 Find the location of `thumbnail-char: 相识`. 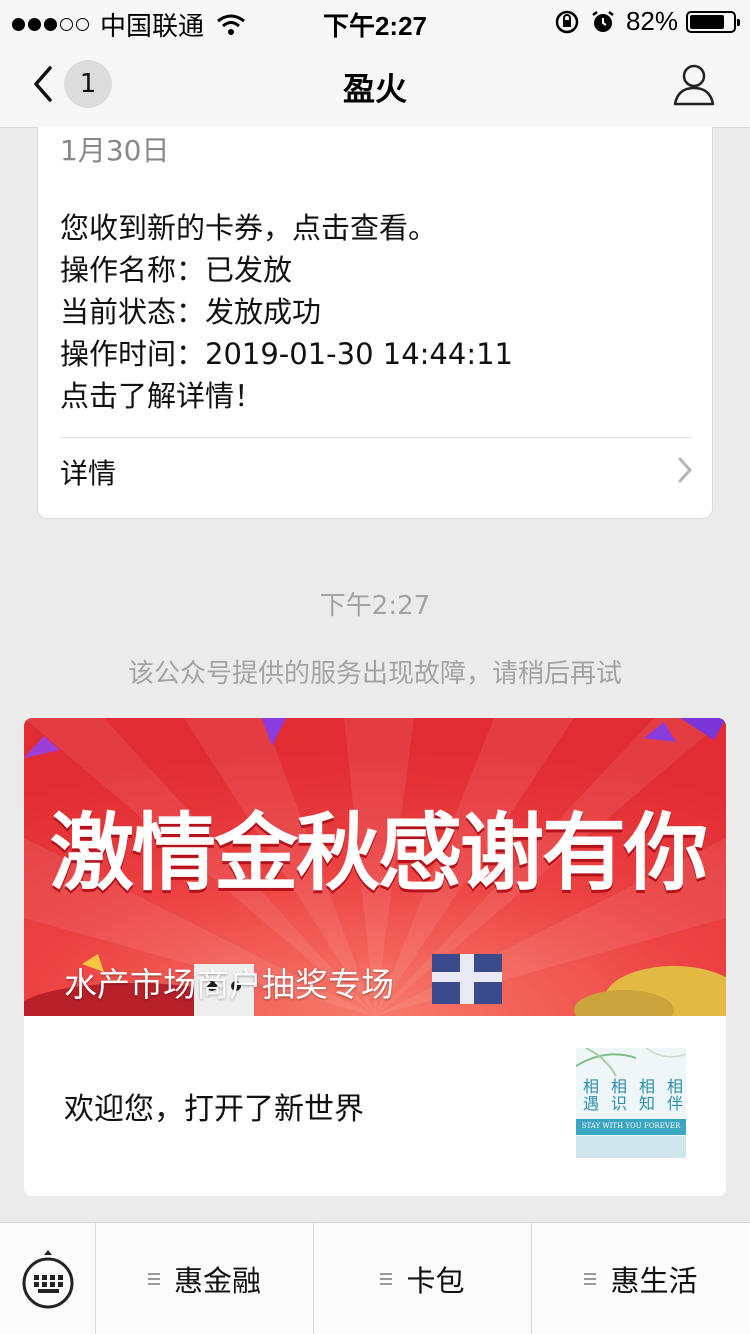

thumbnail-char: 相识 is located at coordinates (618, 1095).